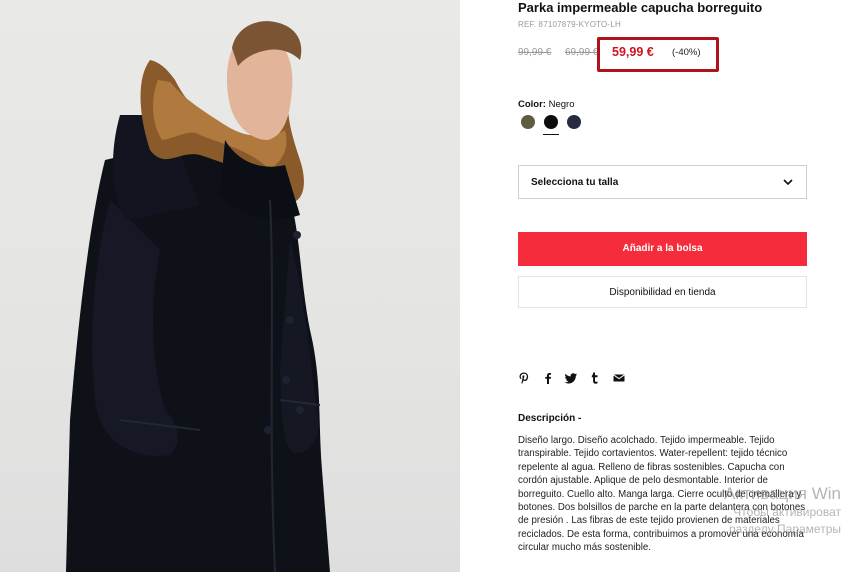 This screenshot has width=841, height=572. What do you see at coordinates (686, 52) in the screenshot?
I see `discount-badge: (-40%)` at bounding box center [686, 52].